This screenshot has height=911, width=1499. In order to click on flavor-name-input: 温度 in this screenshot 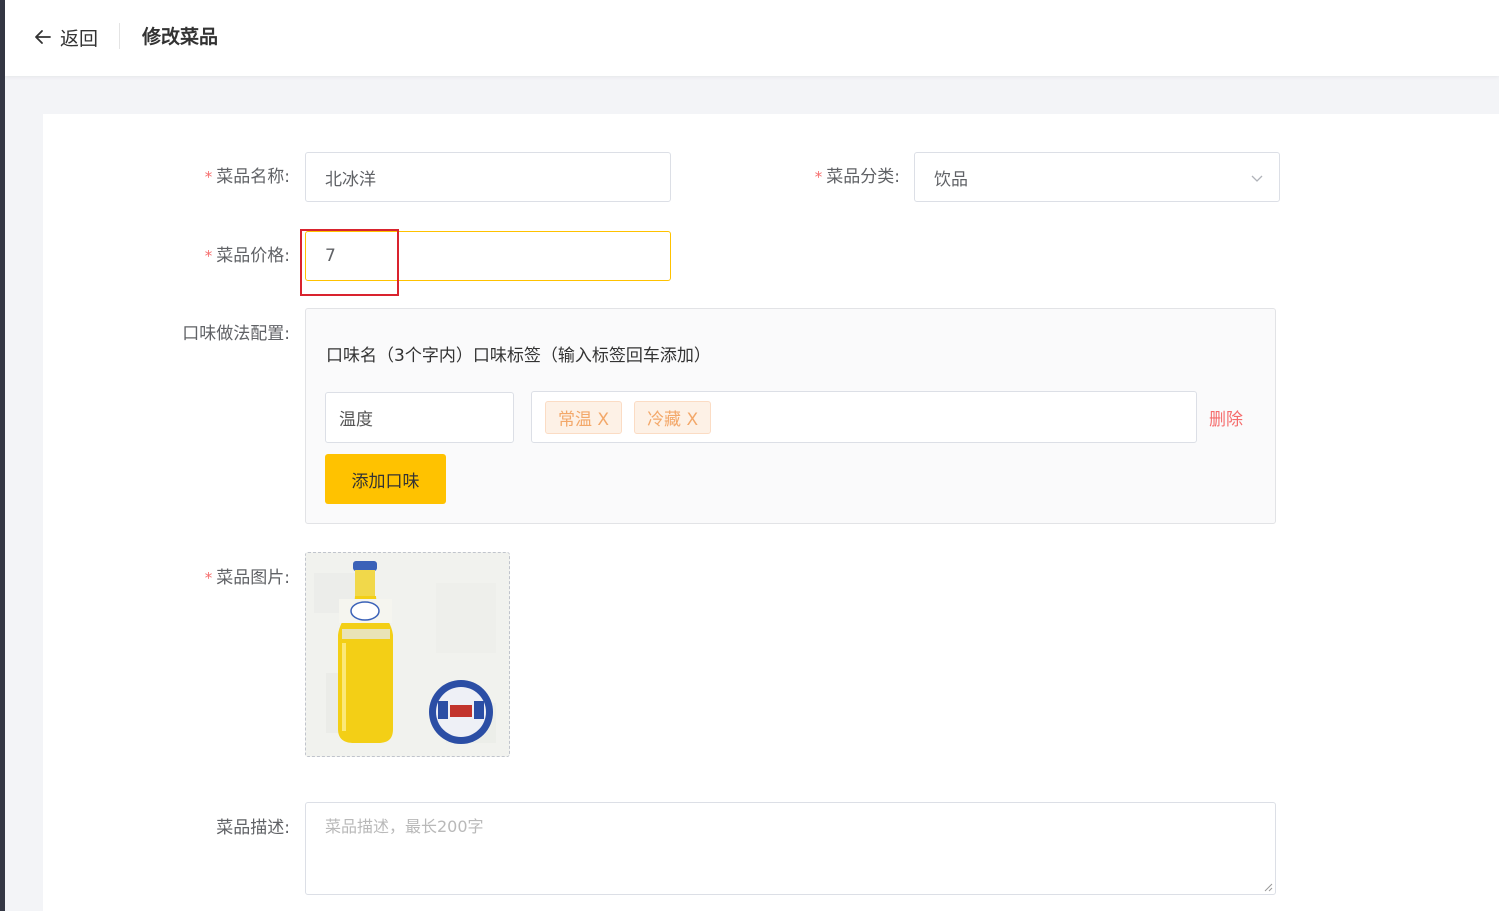, I will do `click(419, 417)`.